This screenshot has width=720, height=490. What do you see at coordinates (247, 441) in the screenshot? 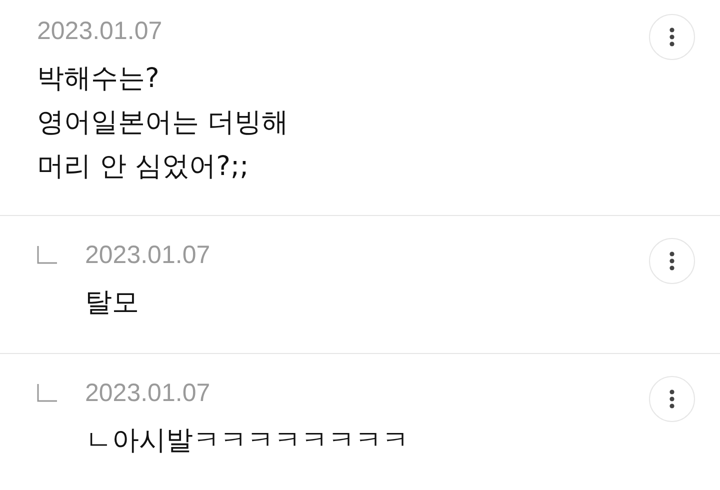
I see `comment-text: ㄴ아시발ㅋㅋㅋㅋㅋㅋㅋㅋ` at bounding box center [247, 441].